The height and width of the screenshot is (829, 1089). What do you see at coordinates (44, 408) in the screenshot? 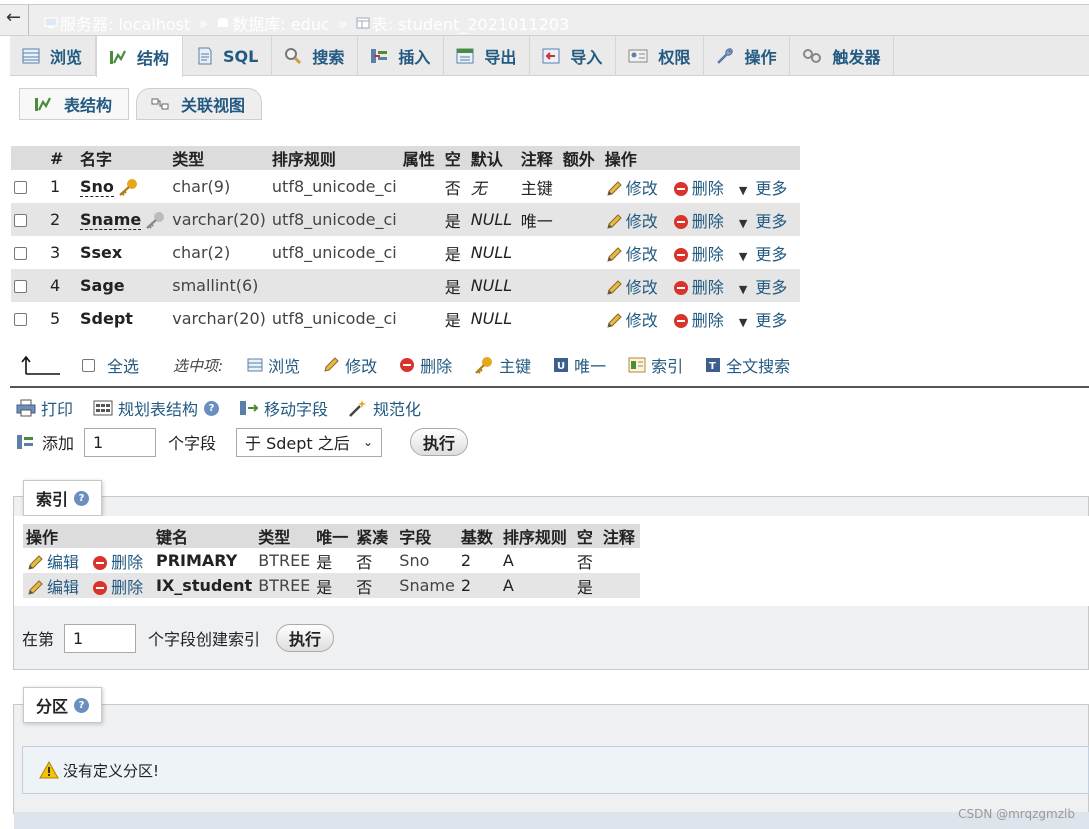
I see `print-link: 打印` at bounding box center [44, 408].